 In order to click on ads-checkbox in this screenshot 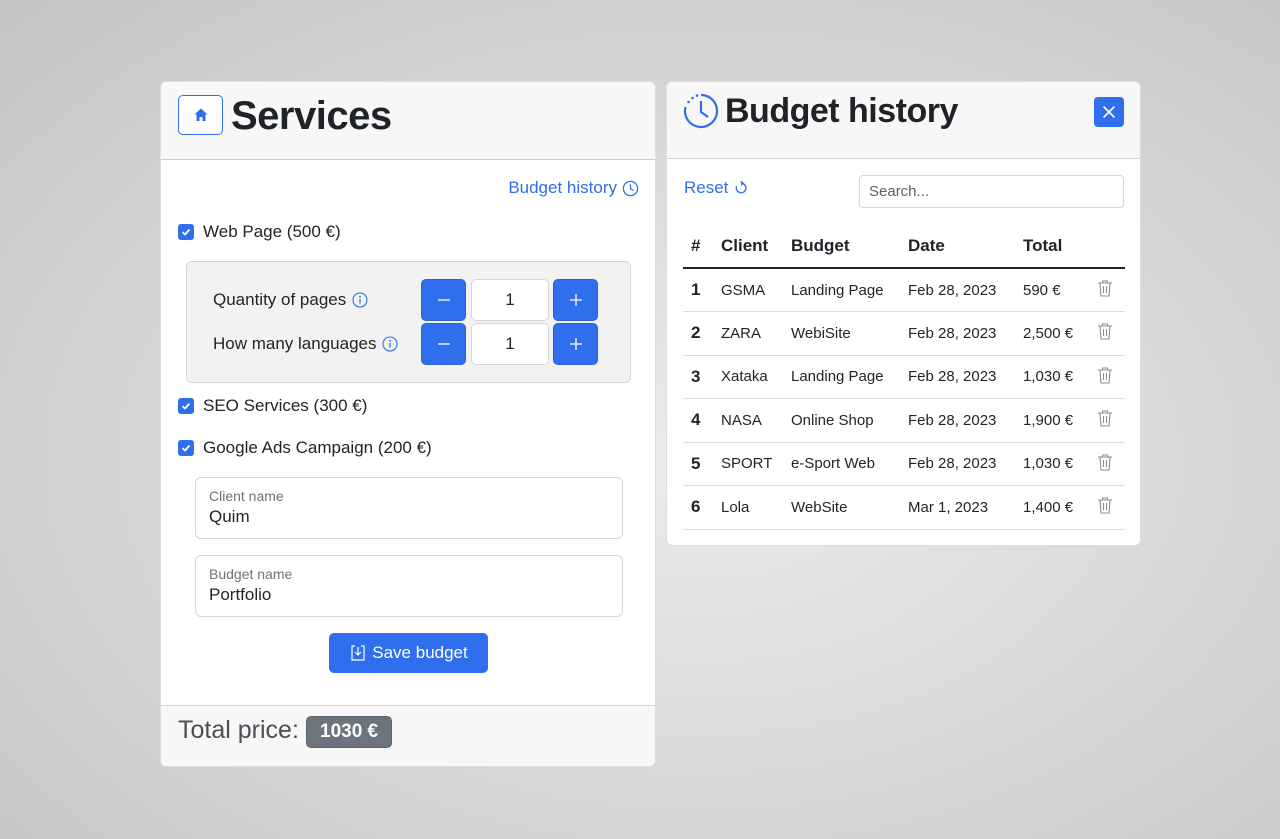, I will do `click(186, 448)`.